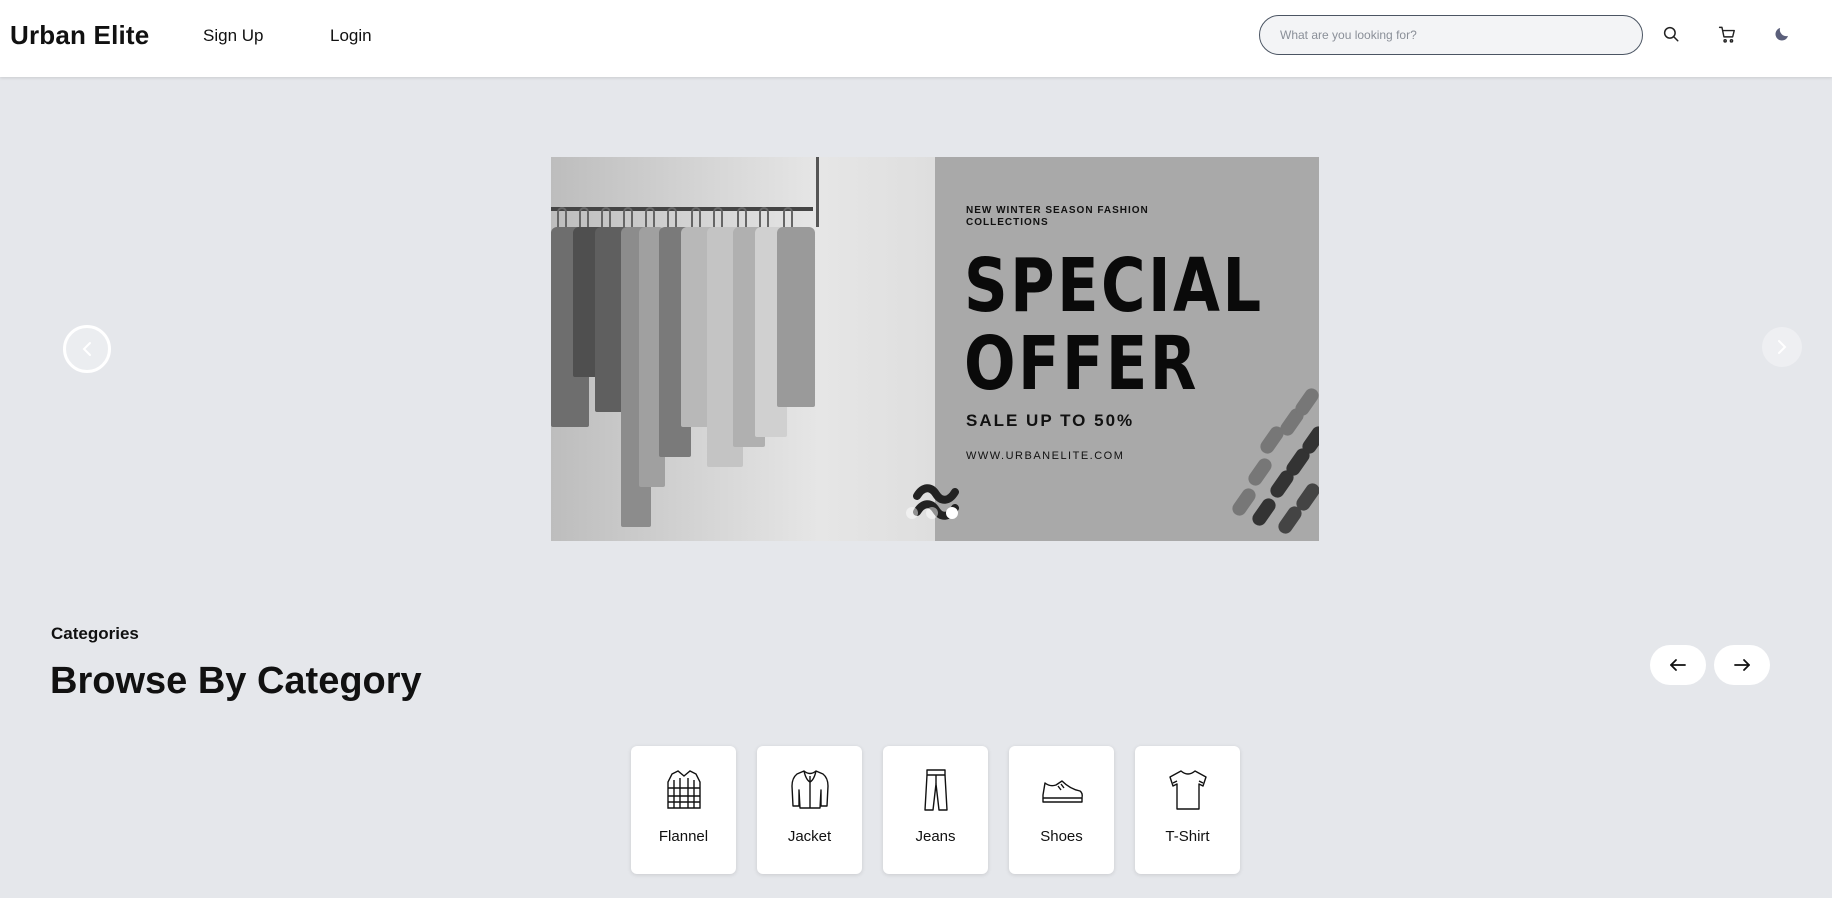 This screenshot has width=1832, height=898. Describe the element at coordinates (916, 38) in the screenshot. I see `top-navbar: Urban Elite Sign Up Login` at that location.